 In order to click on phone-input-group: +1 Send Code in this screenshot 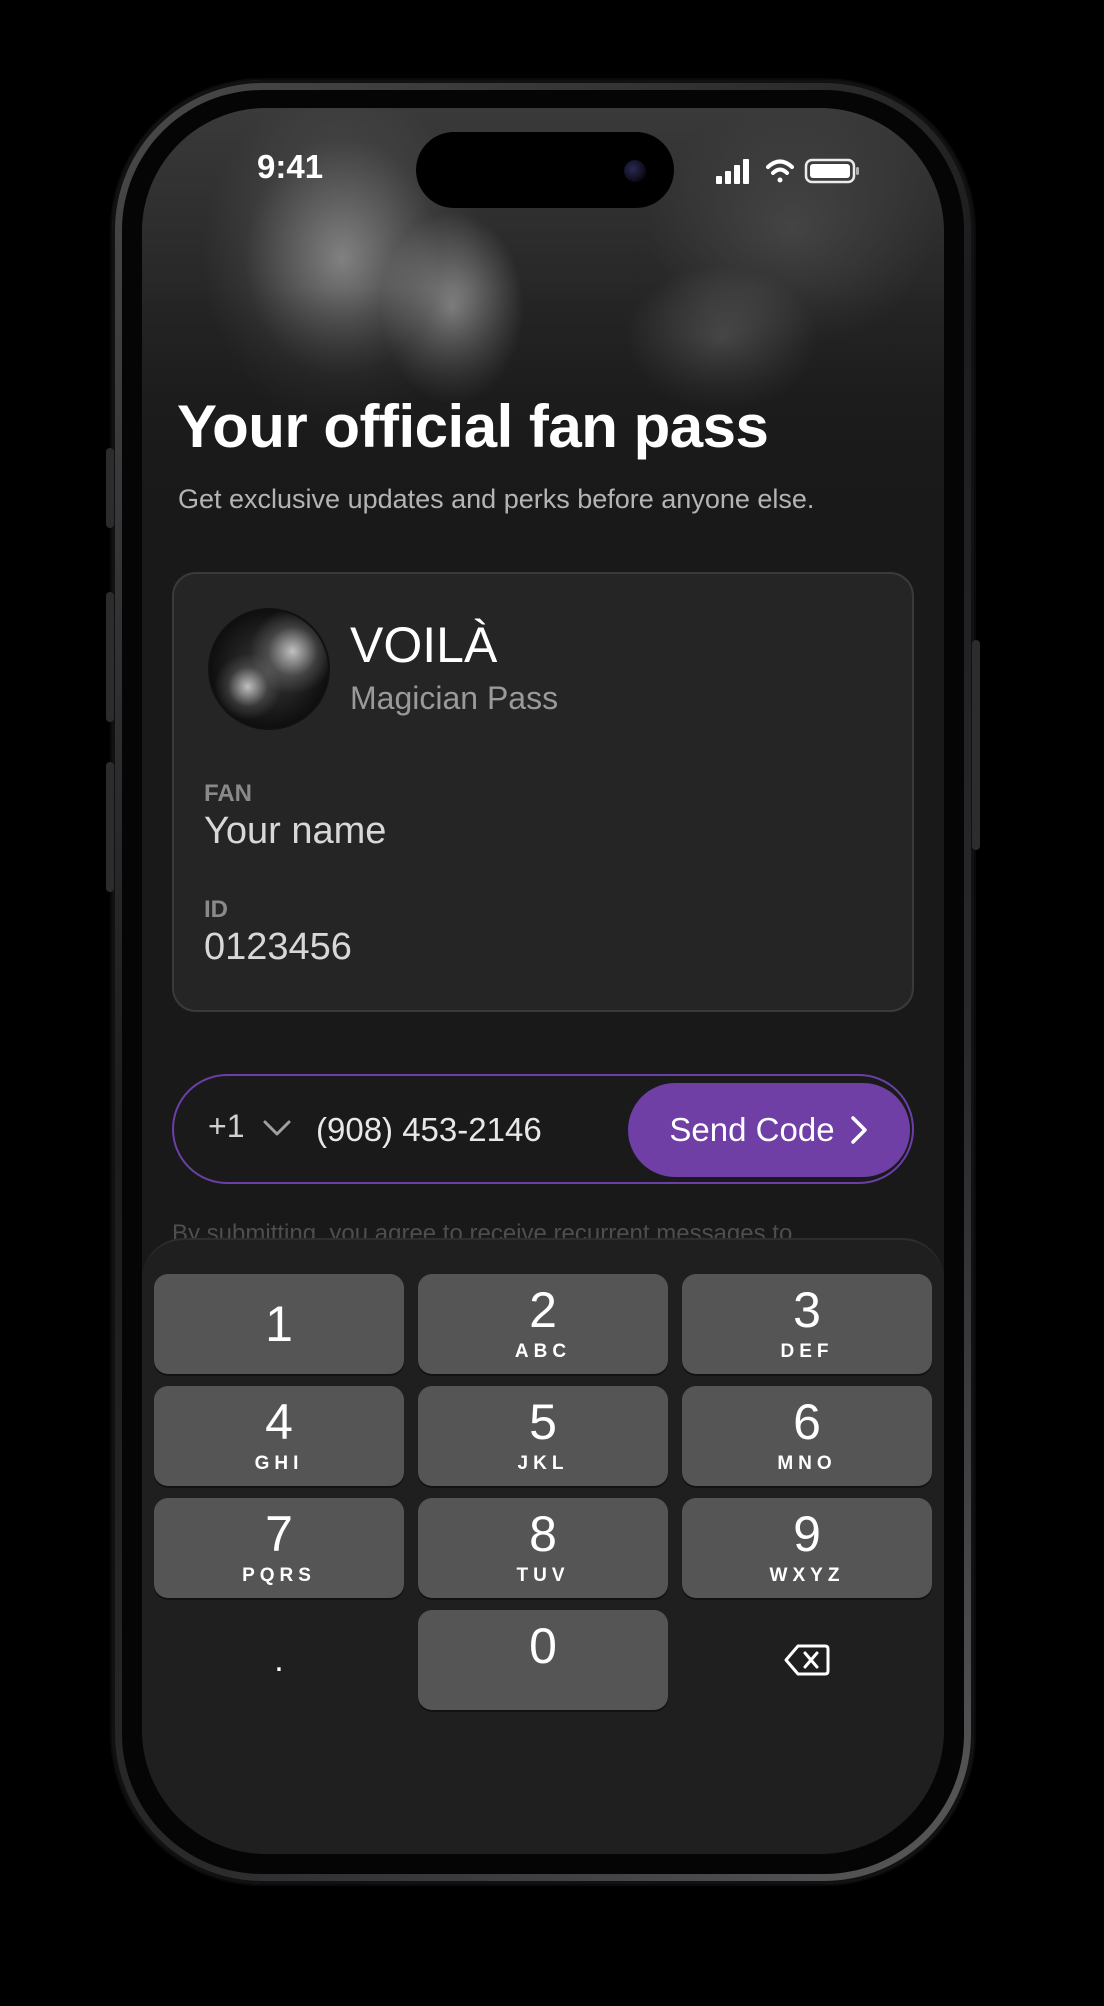, I will do `click(543, 1129)`.